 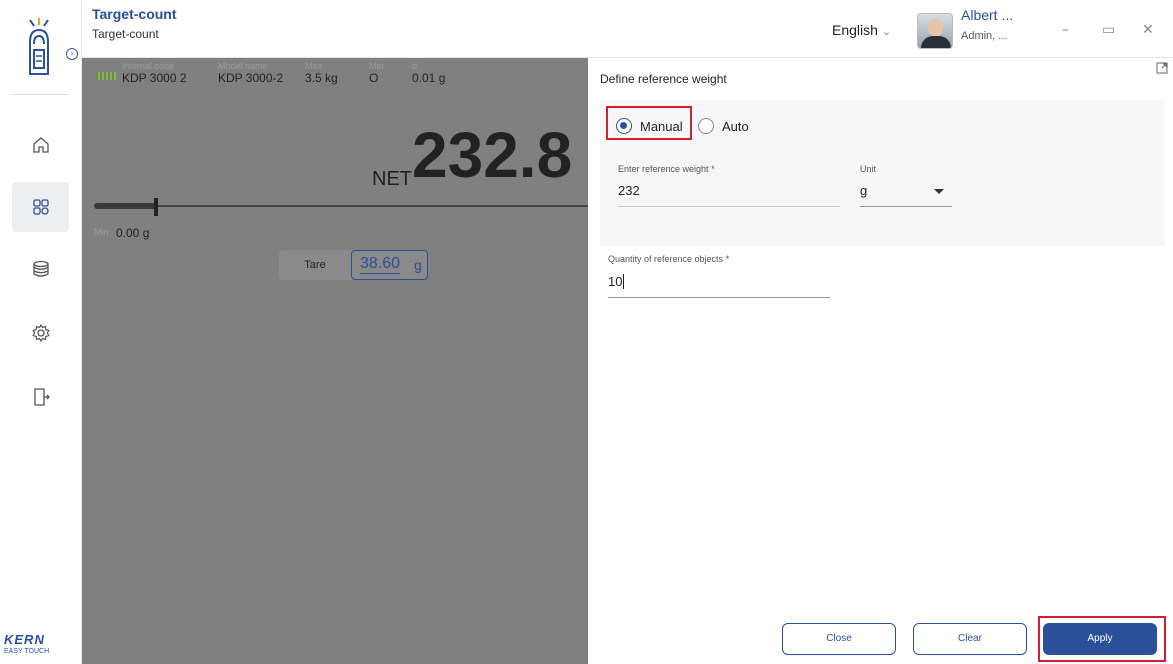 What do you see at coordinates (906, 206) in the screenshot?
I see `unit-underline` at bounding box center [906, 206].